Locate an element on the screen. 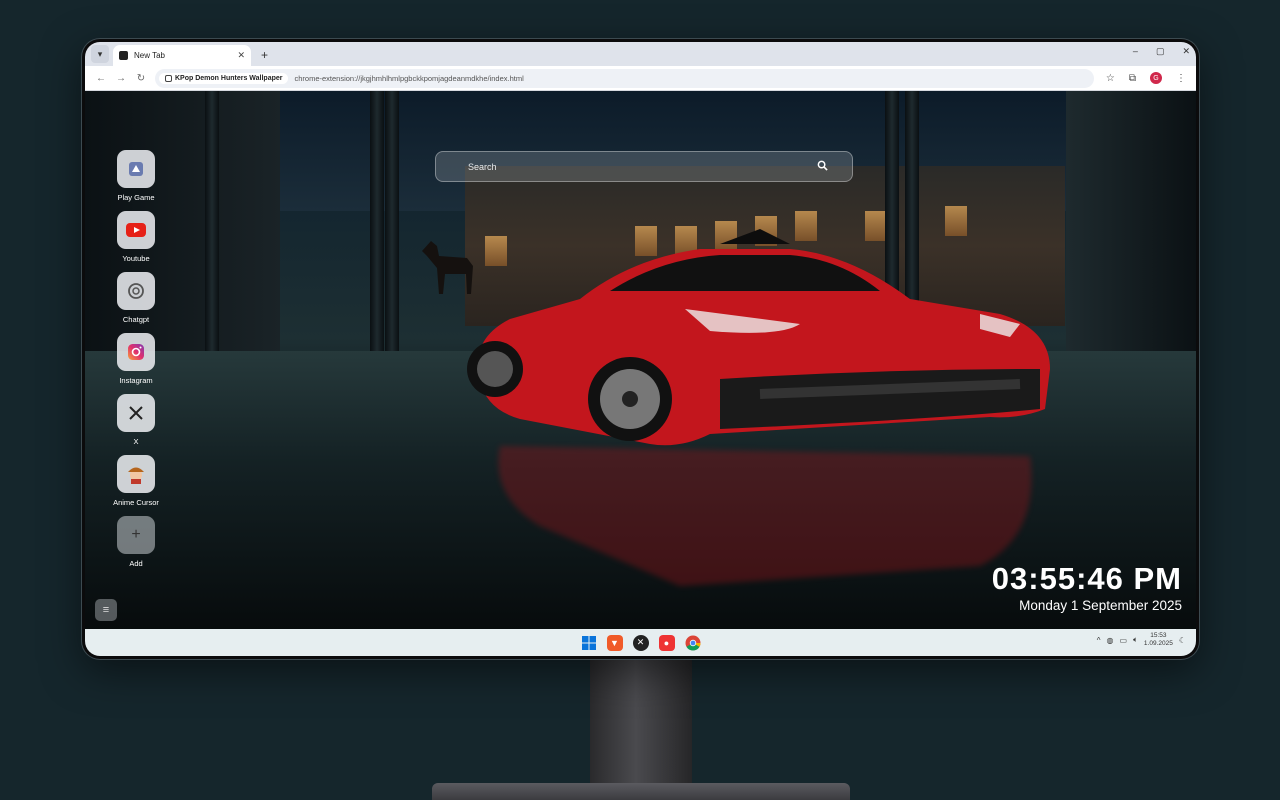  close-window-button: ✕ is located at coordinates (1186, 51).